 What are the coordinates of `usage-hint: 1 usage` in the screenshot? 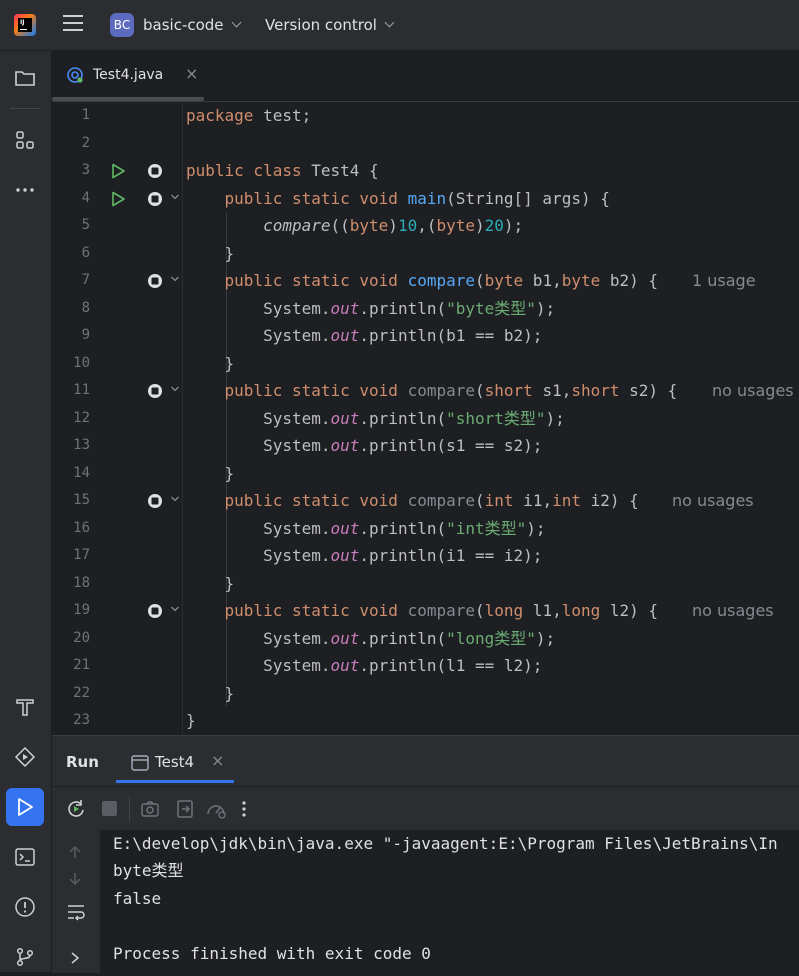 It's located at (724, 281).